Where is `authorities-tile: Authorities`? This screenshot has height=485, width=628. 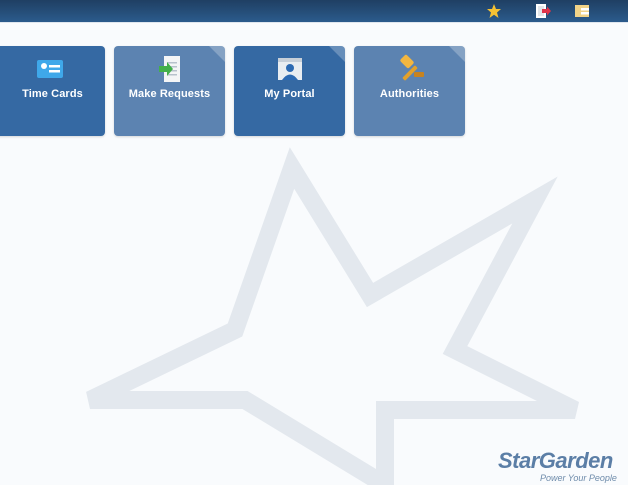
authorities-tile: Authorities is located at coordinates (409, 91).